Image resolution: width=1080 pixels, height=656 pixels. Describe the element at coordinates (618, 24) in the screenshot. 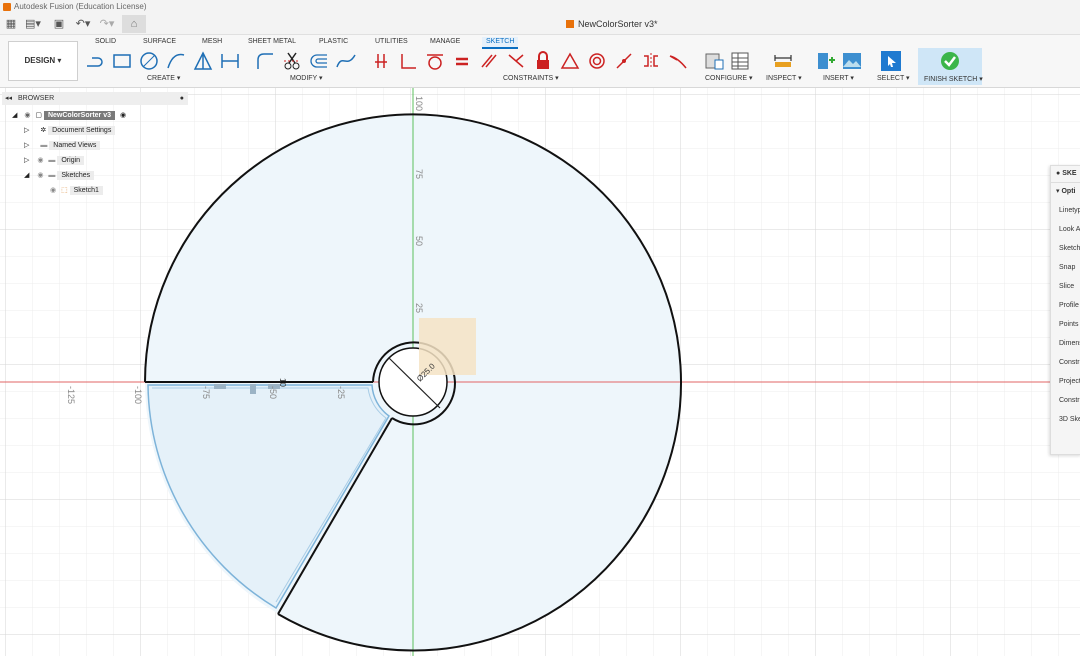

I see `document-name: NewColorSorter v3*` at that location.